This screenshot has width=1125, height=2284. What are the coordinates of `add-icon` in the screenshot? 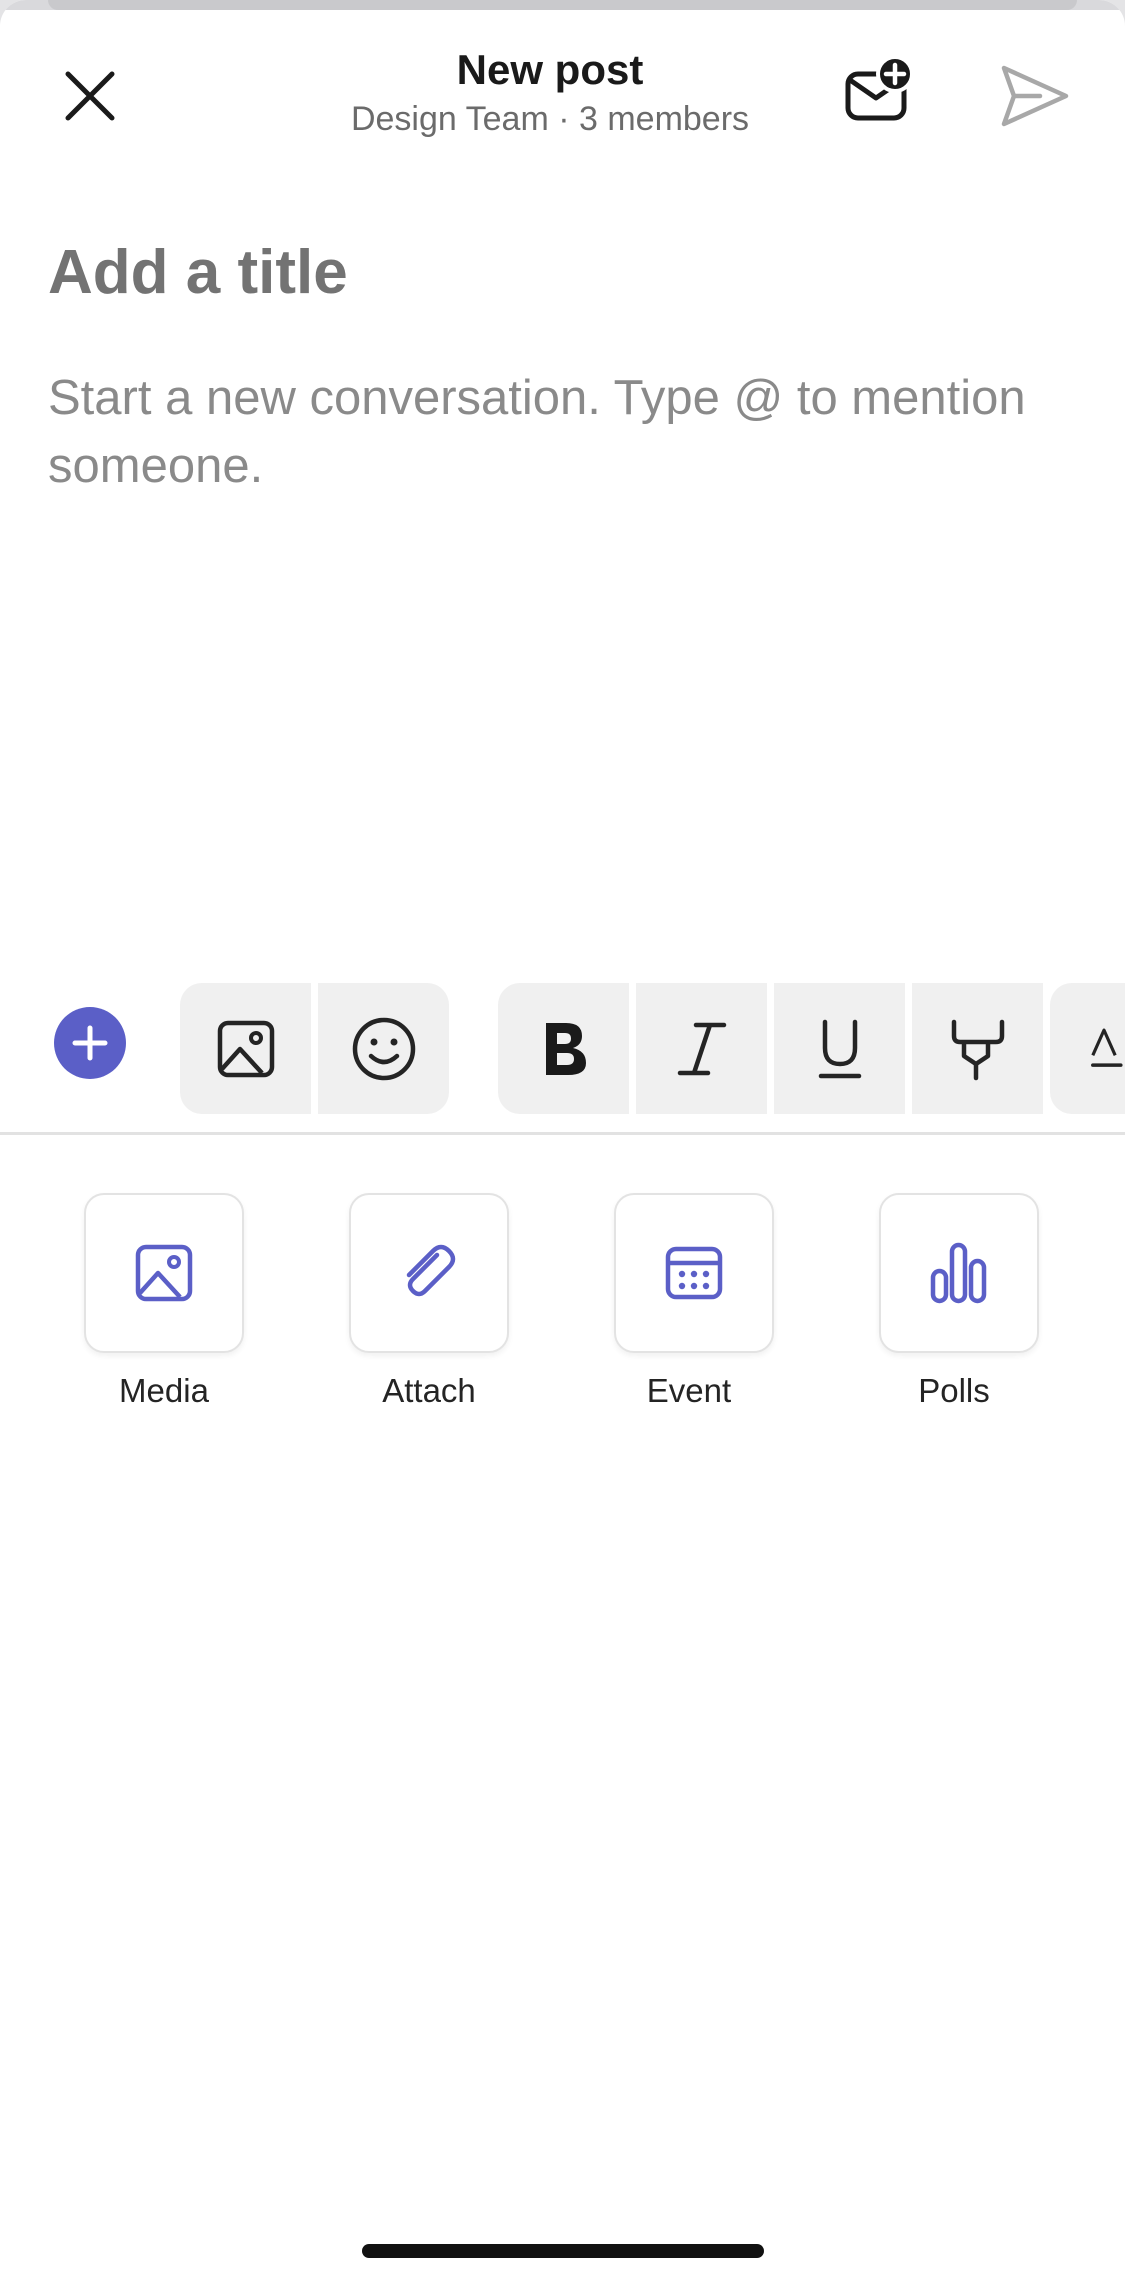 It's located at (90, 1043).